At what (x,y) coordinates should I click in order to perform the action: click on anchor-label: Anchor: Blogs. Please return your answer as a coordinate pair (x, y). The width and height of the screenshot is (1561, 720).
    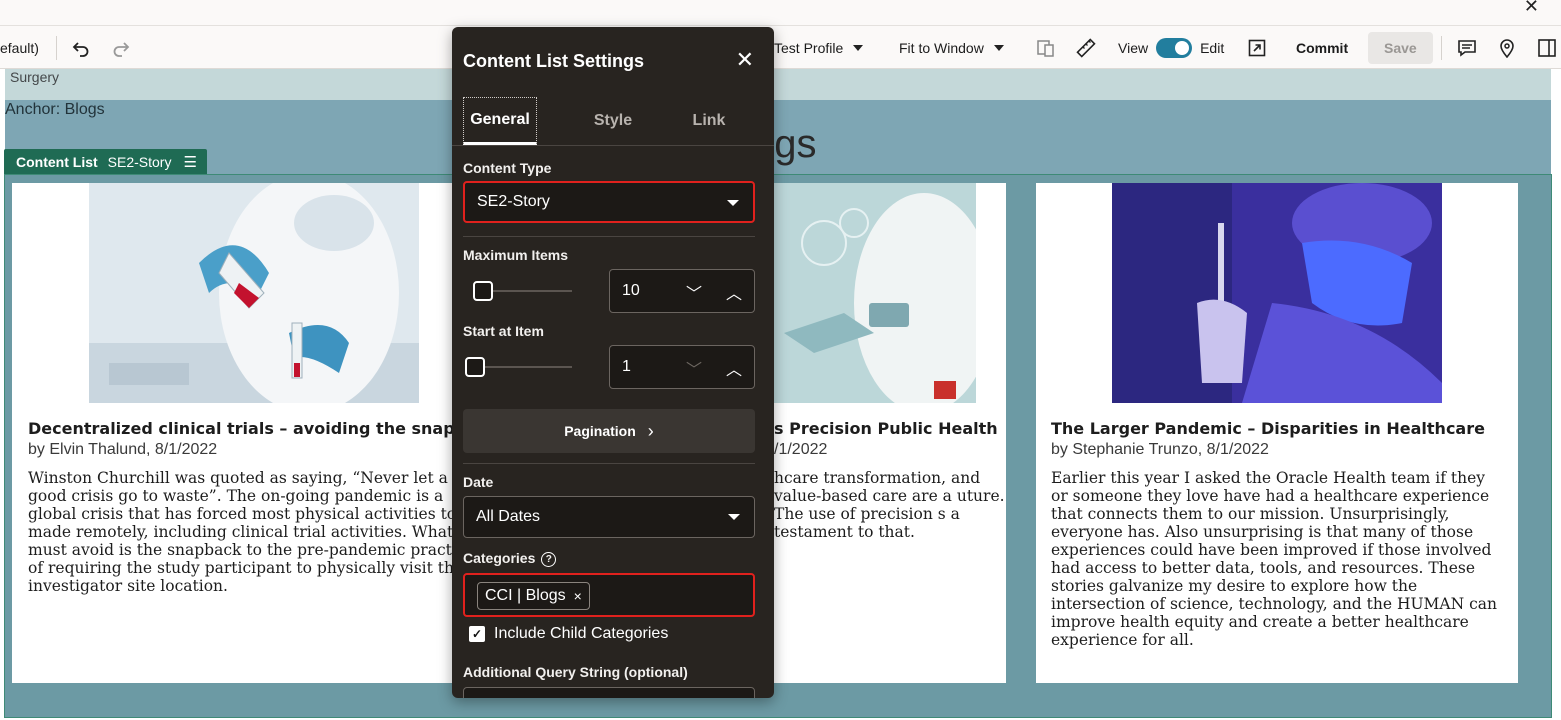
    Looking at the image, I should click on (55, 109).